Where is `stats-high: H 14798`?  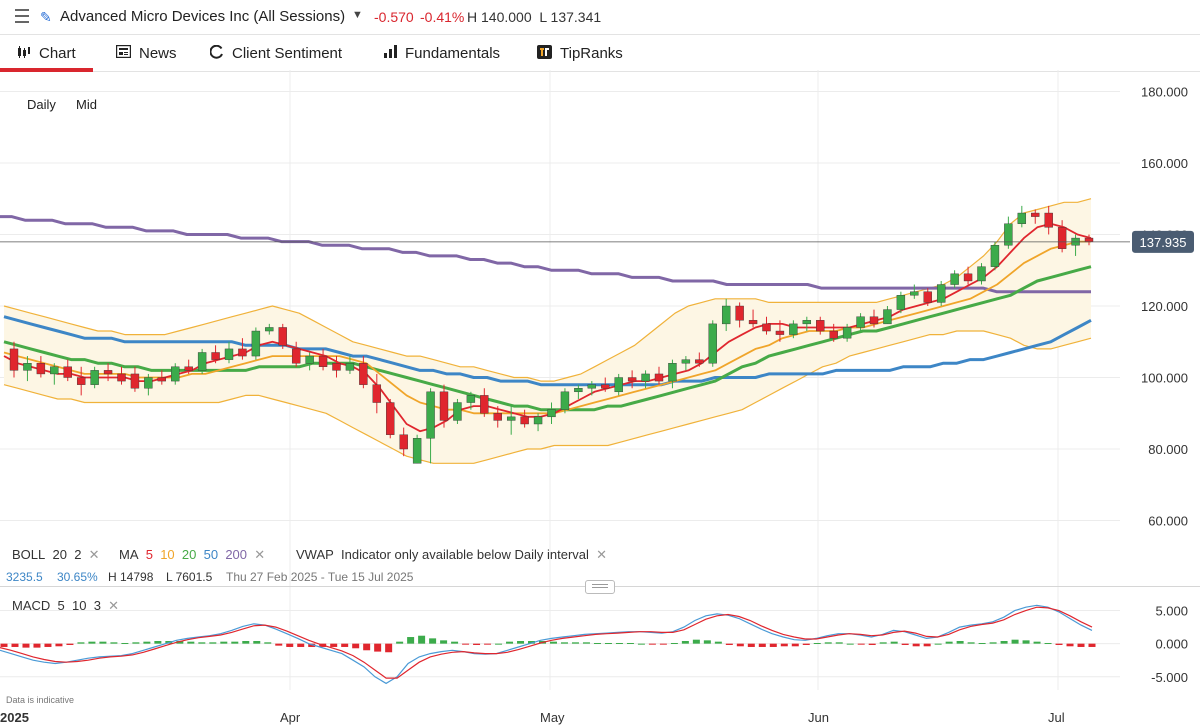 stats-high: H 14798 is located at coordinates (131, 577).